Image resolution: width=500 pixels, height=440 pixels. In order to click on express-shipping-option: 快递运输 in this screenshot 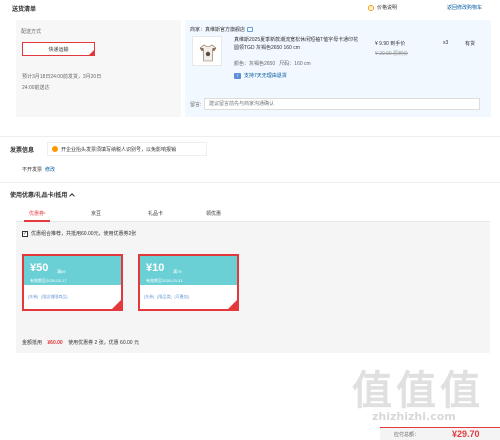, I will do `click(58, 49)`.